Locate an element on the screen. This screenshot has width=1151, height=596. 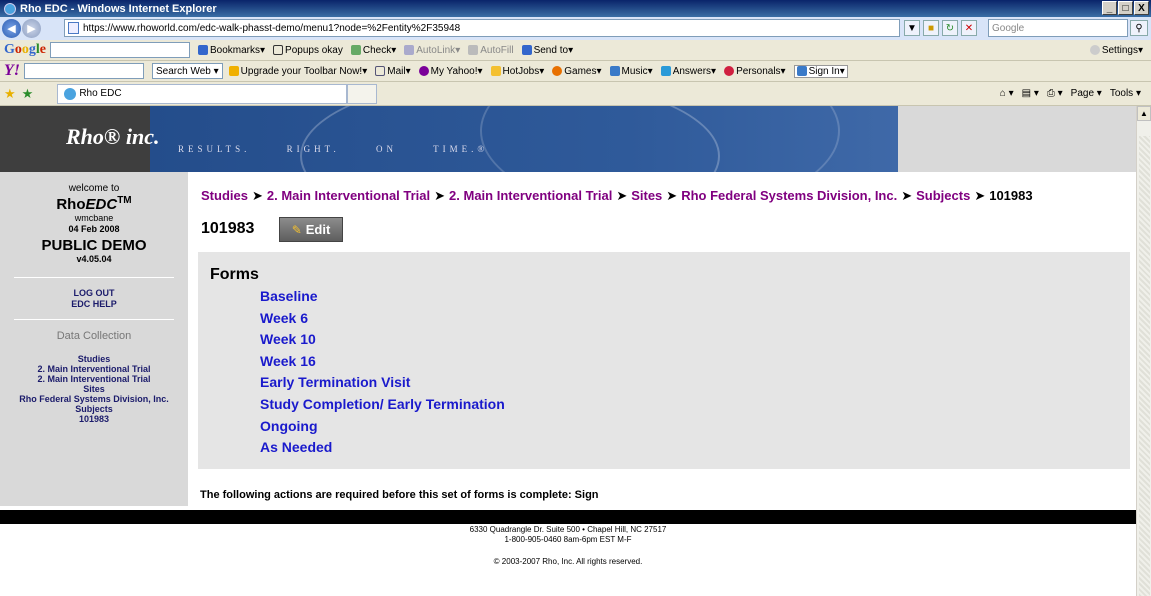
banner-tagline: RESULTS. RIGHT. ON TIME.® is located at coordinates (333, 149).